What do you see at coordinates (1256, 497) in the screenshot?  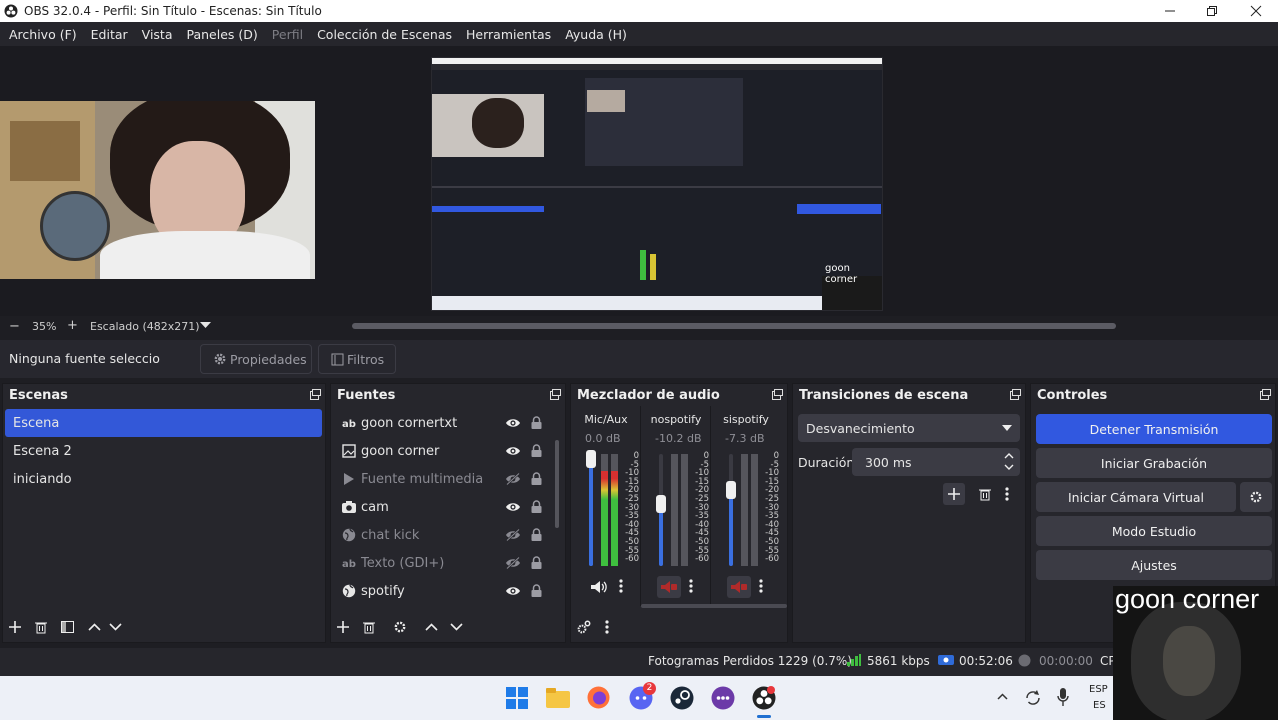 I see `virtual-camera-settings-button` at bounding box center [1256, 497].